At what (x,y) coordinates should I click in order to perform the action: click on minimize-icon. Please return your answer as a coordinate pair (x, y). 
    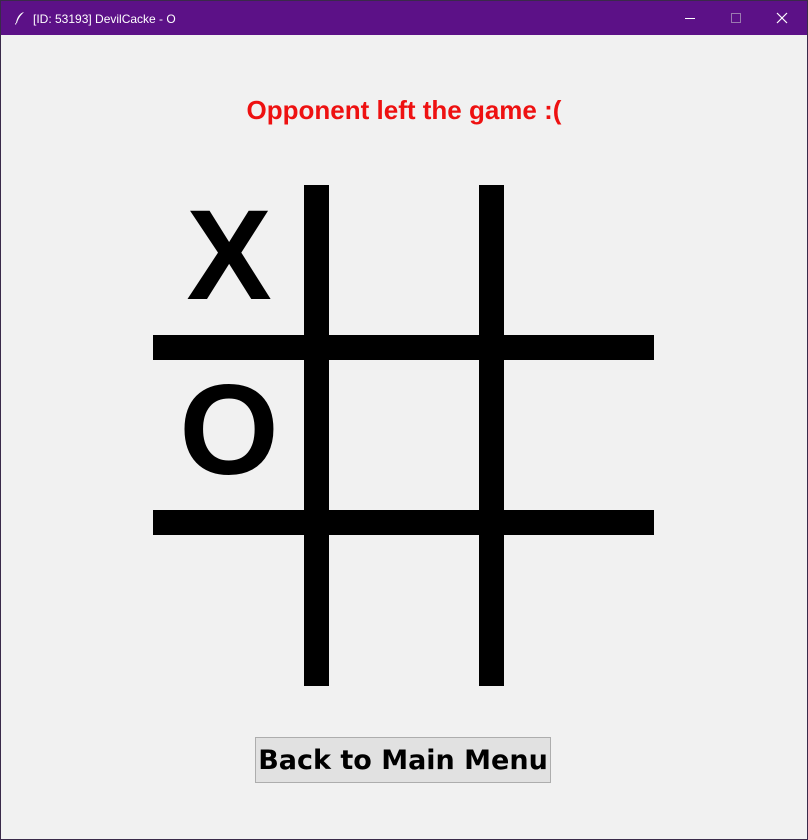
    Looking at the image, I should click on (690, 18).